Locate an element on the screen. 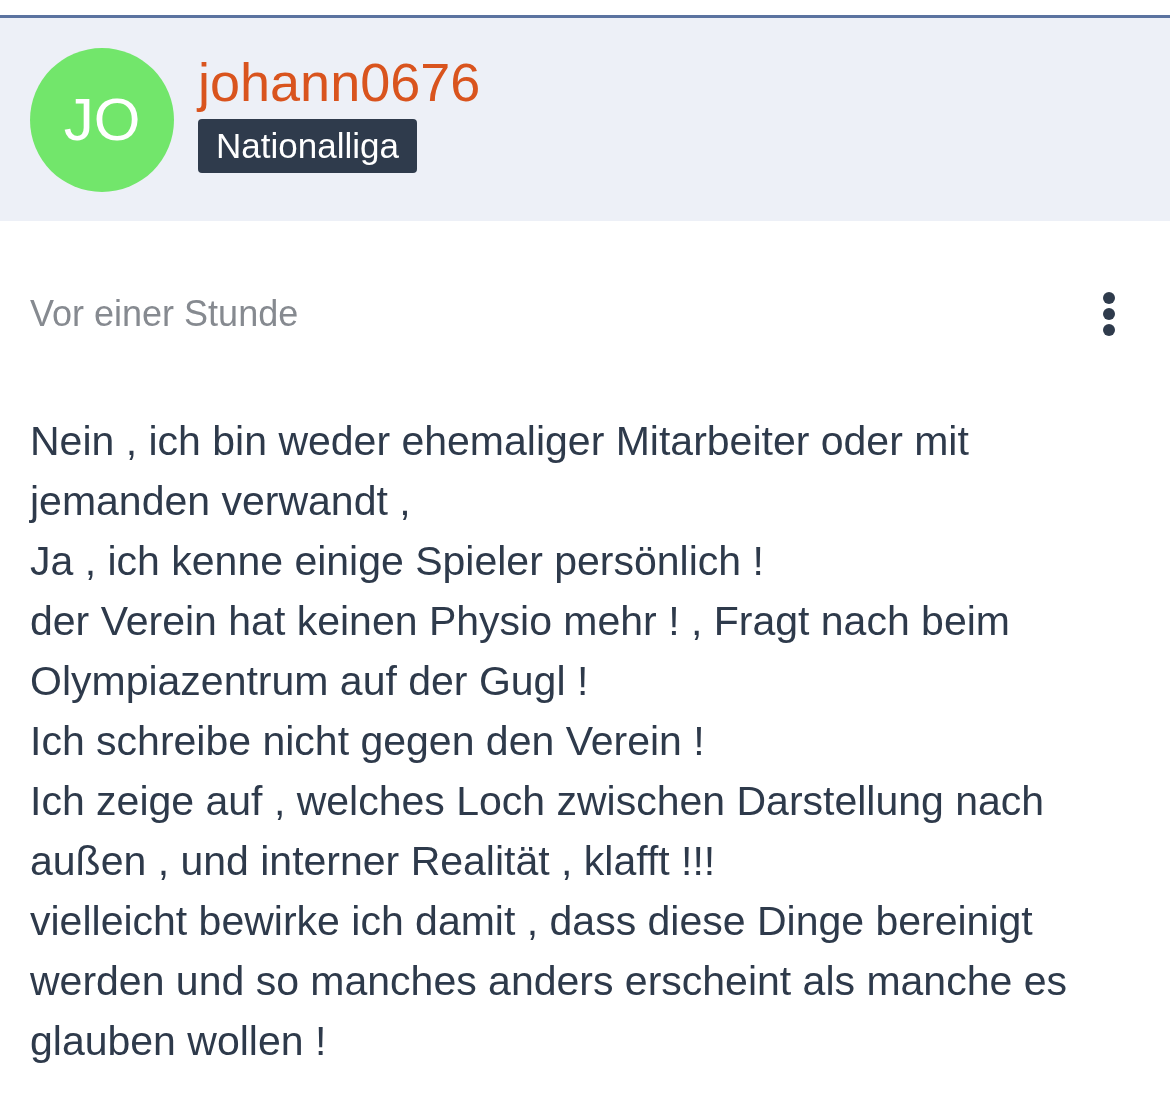 The image size is (1170, 1105). rank-label: Nationalliga is located at coordinates (307, 146).